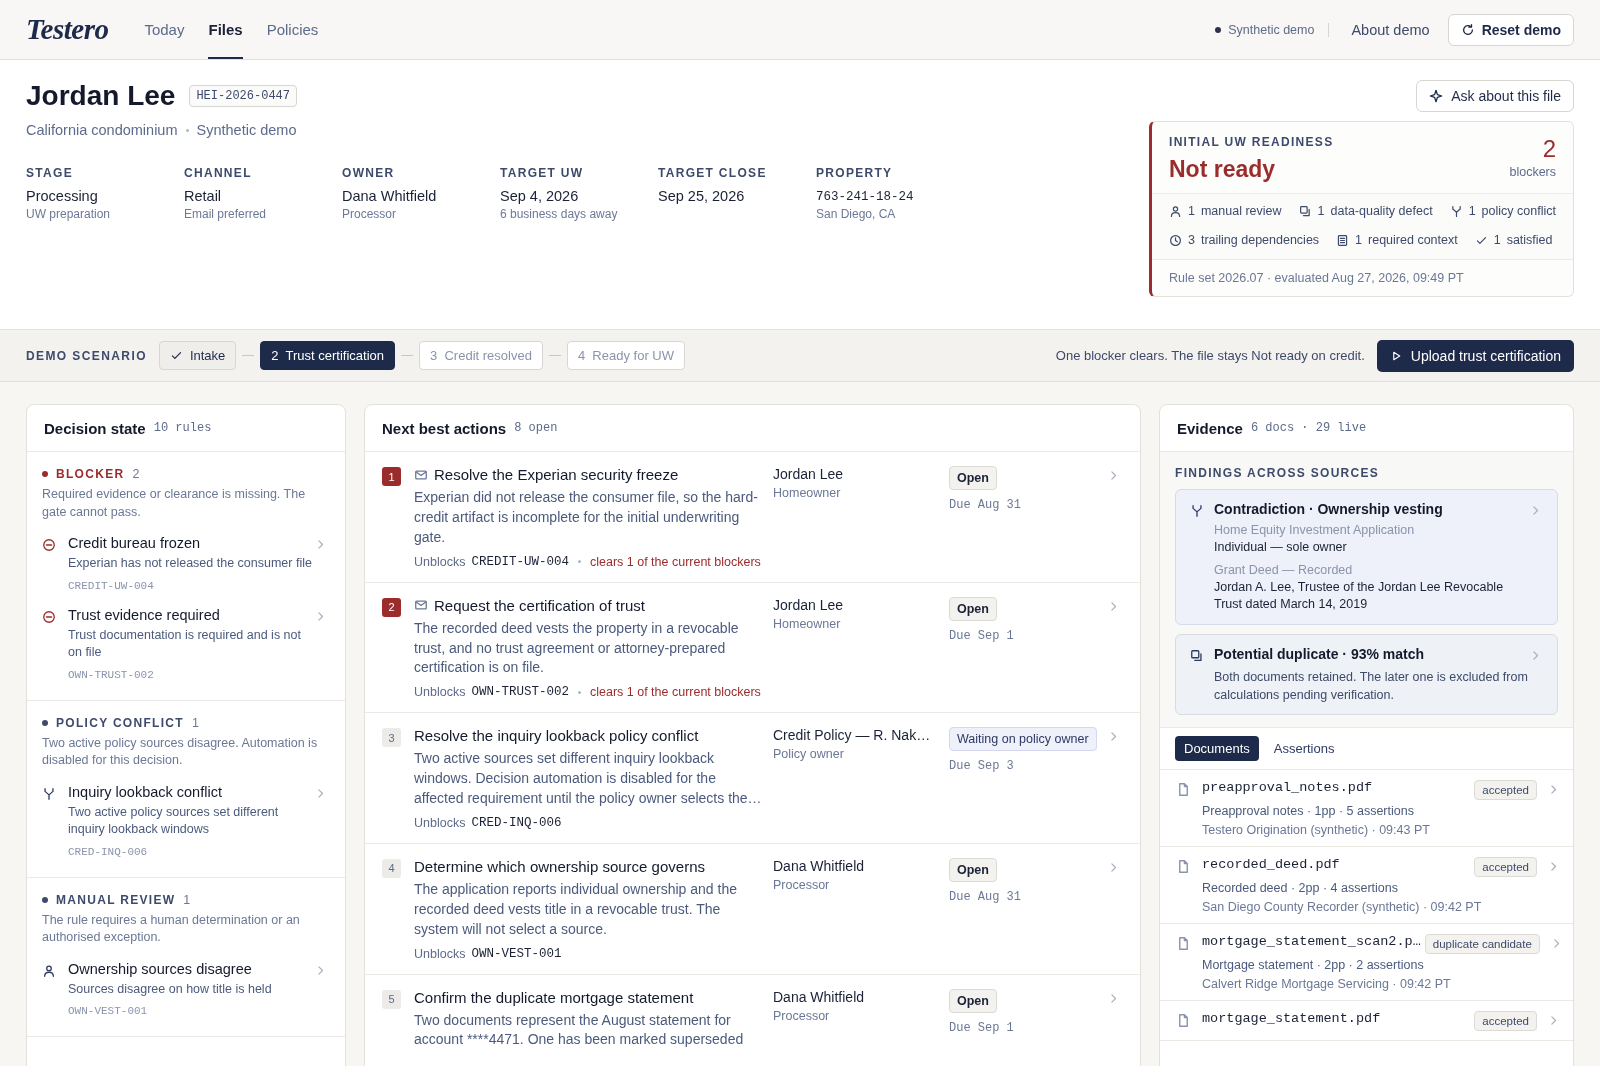  What do you see at coordinates (90, 474) in the screenshot?
I see `group-label: BLOCKER` at bounding box center [90, 474].